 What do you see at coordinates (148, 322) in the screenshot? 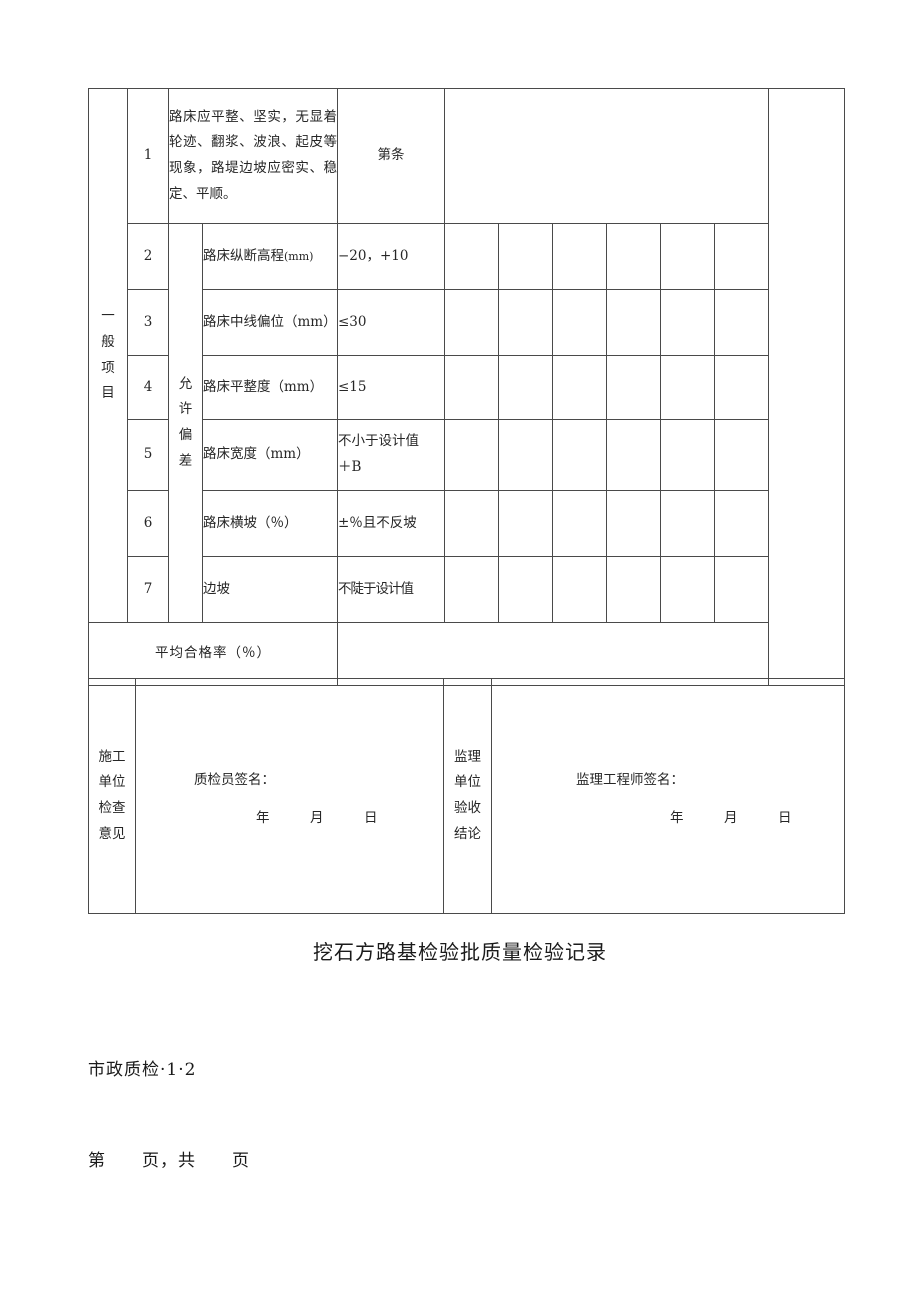
I see `row-number-3: 3` at bounding box center [148, 322].